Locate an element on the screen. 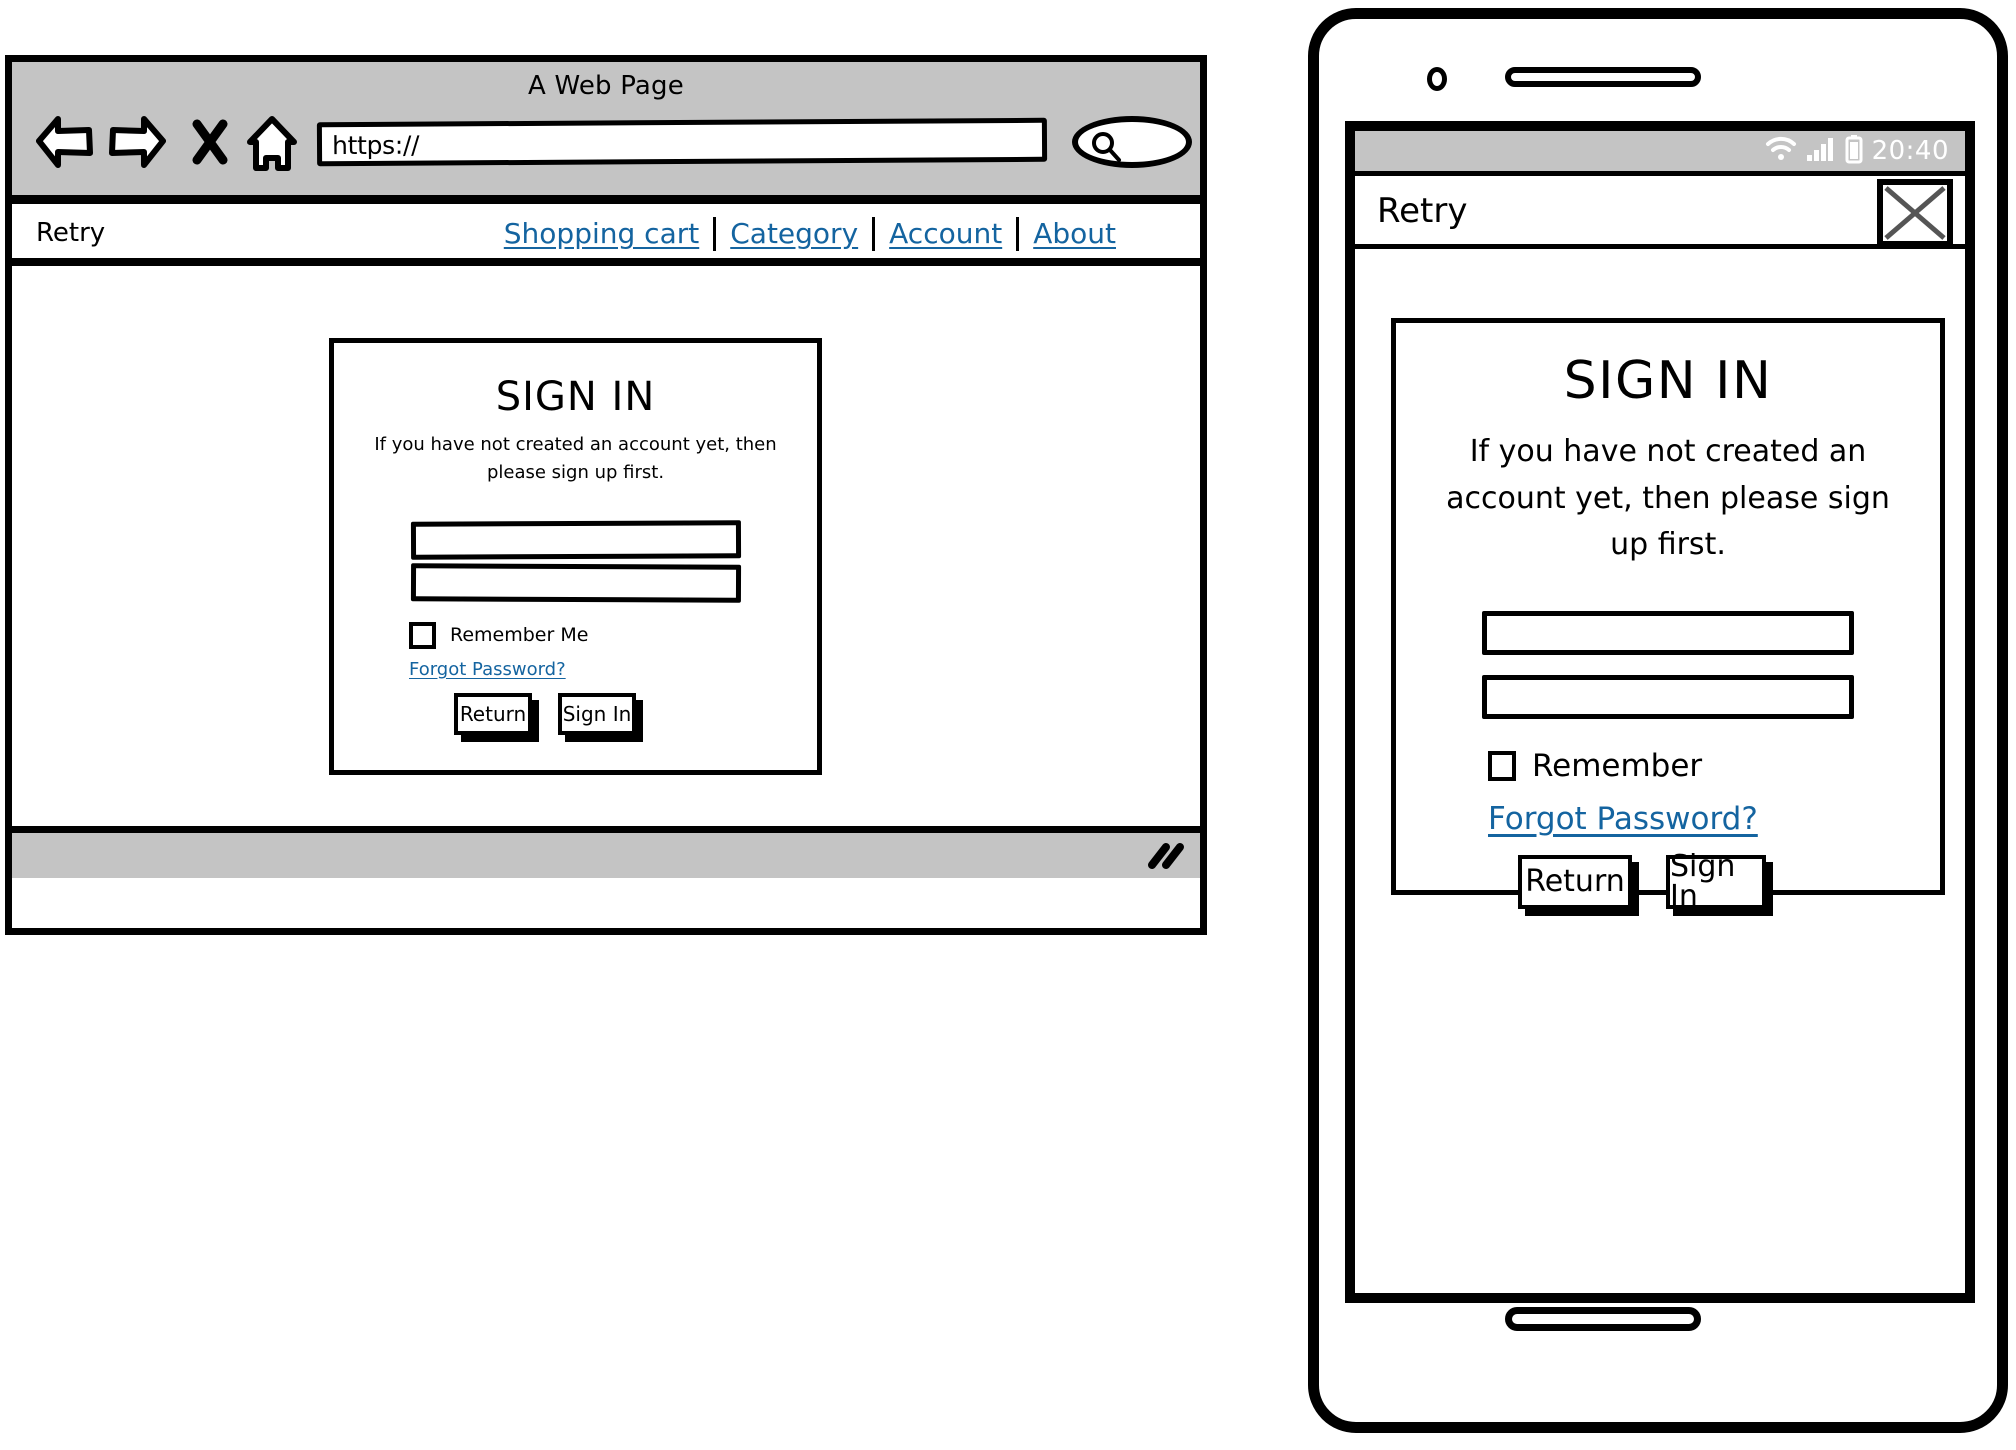 The width and height of the screenshot is (2016, 1450). status-clock: 20:40 is located at coordinates (1910, 151).